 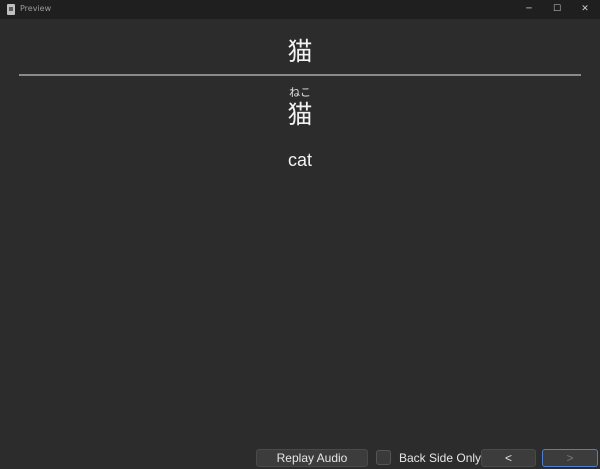 I want to click on furigana-reading: ねこ, so click(x=300, y=92).